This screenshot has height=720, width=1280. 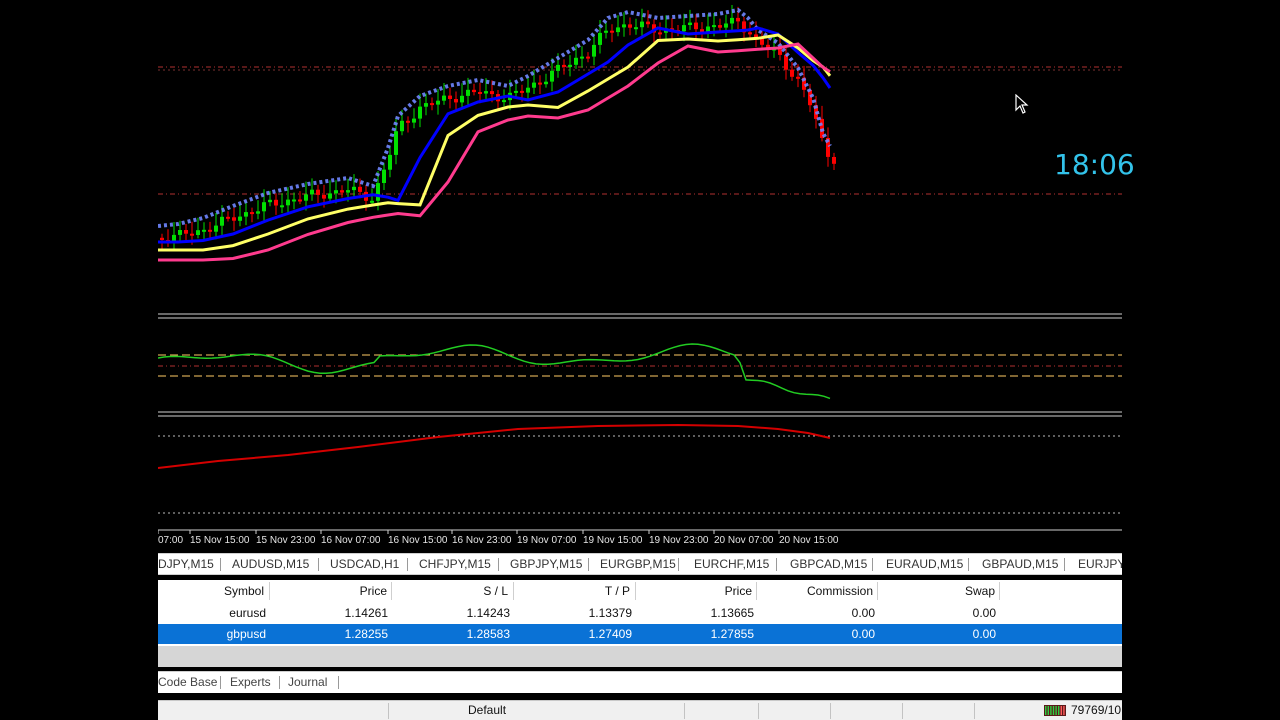 I want to click on terminal-tabs: Code Base Experts Journal, so click(x=640, y=682).